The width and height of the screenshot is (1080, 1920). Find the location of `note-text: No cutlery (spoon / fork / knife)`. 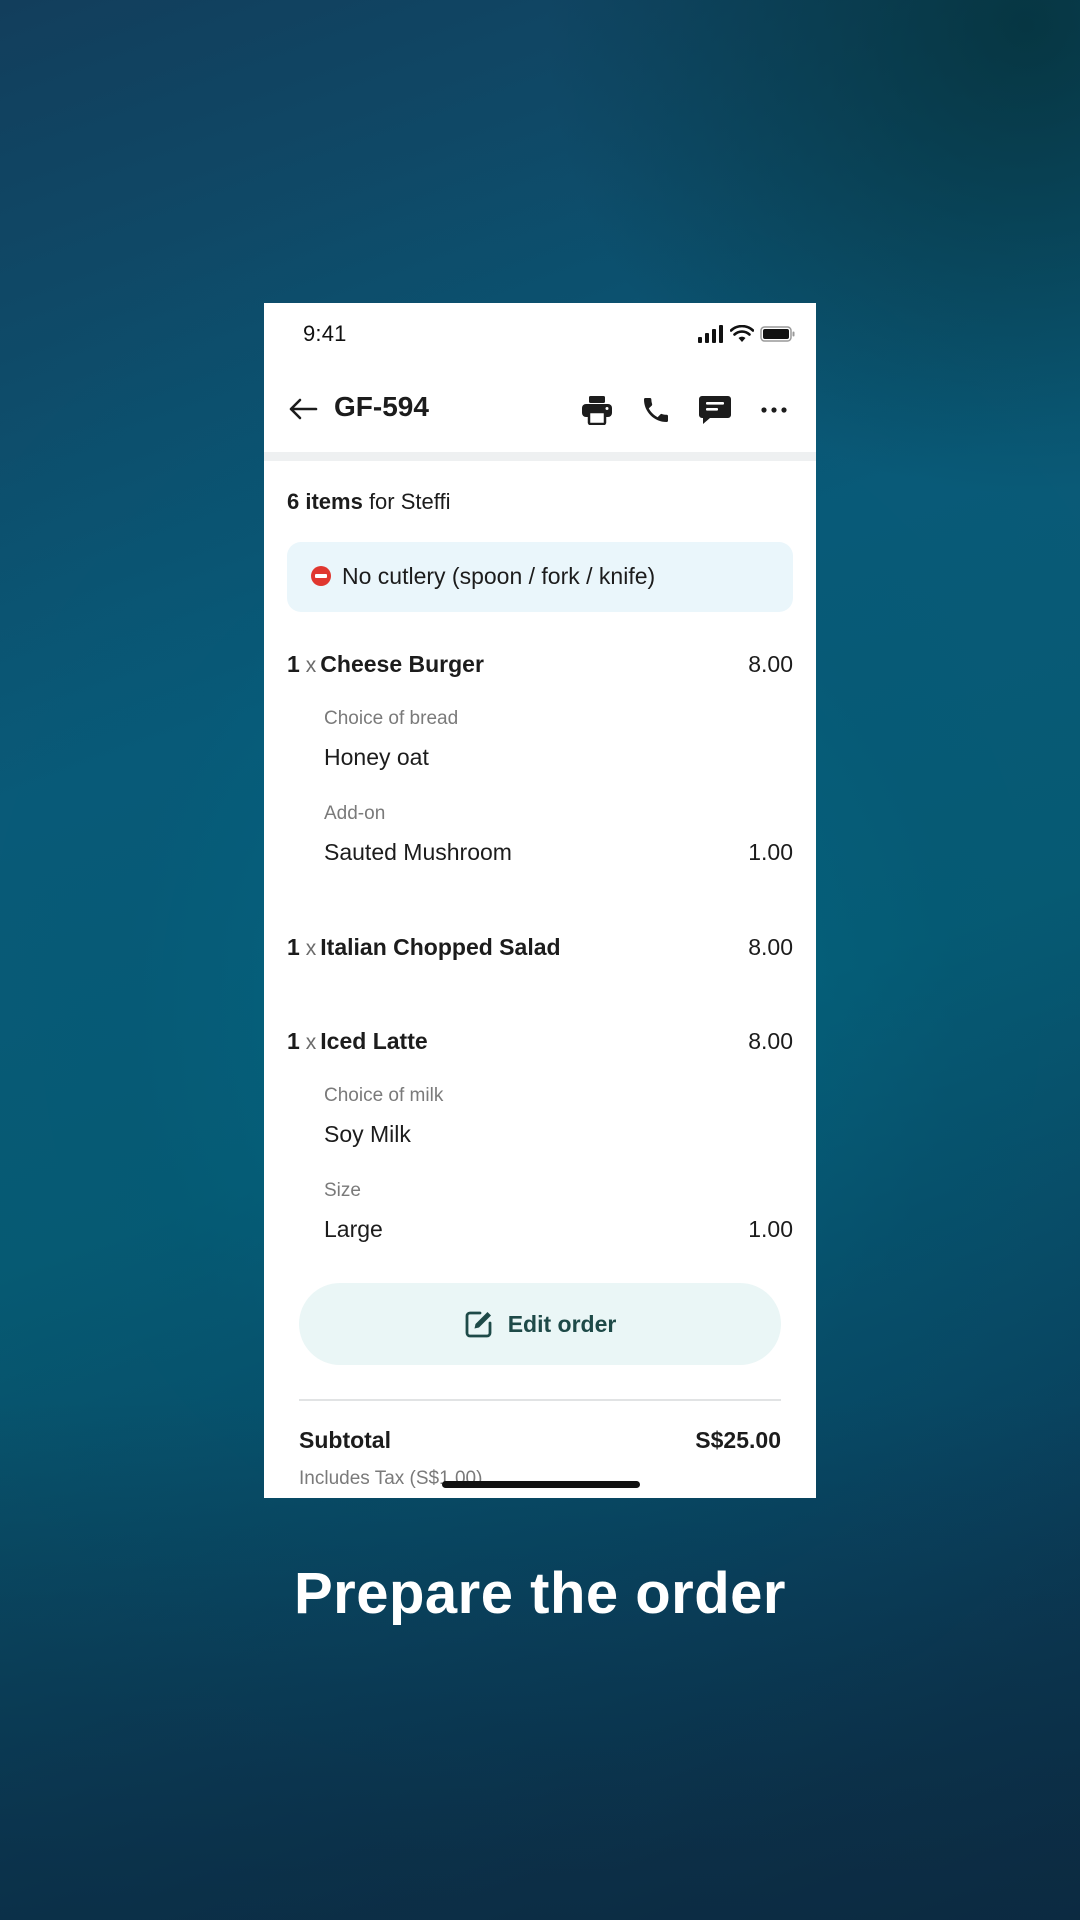

note-text: No cutlery (spoon / fork / knife) is located at coordinates (499, 576).